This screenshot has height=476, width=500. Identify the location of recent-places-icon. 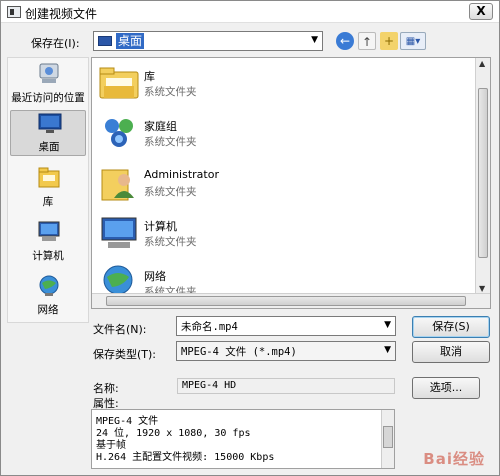
(49, 73).